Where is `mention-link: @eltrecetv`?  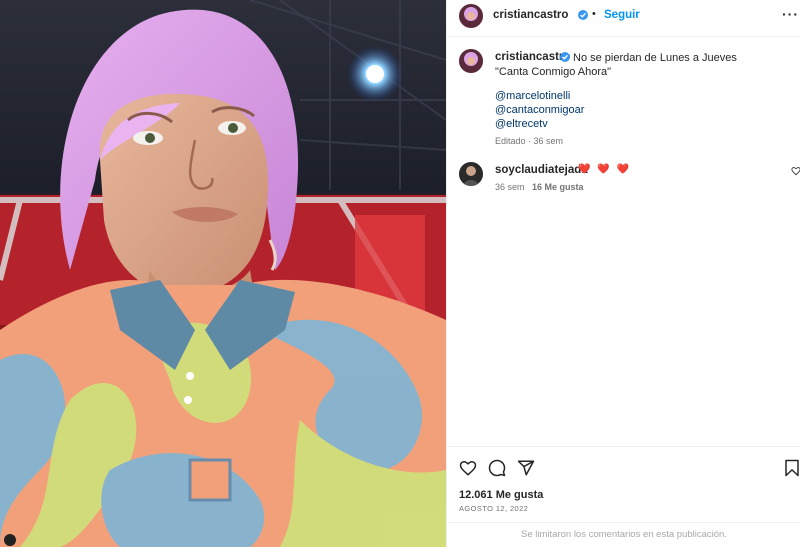 mention-link: @eltrecetv is located at coordinates (521, 124).